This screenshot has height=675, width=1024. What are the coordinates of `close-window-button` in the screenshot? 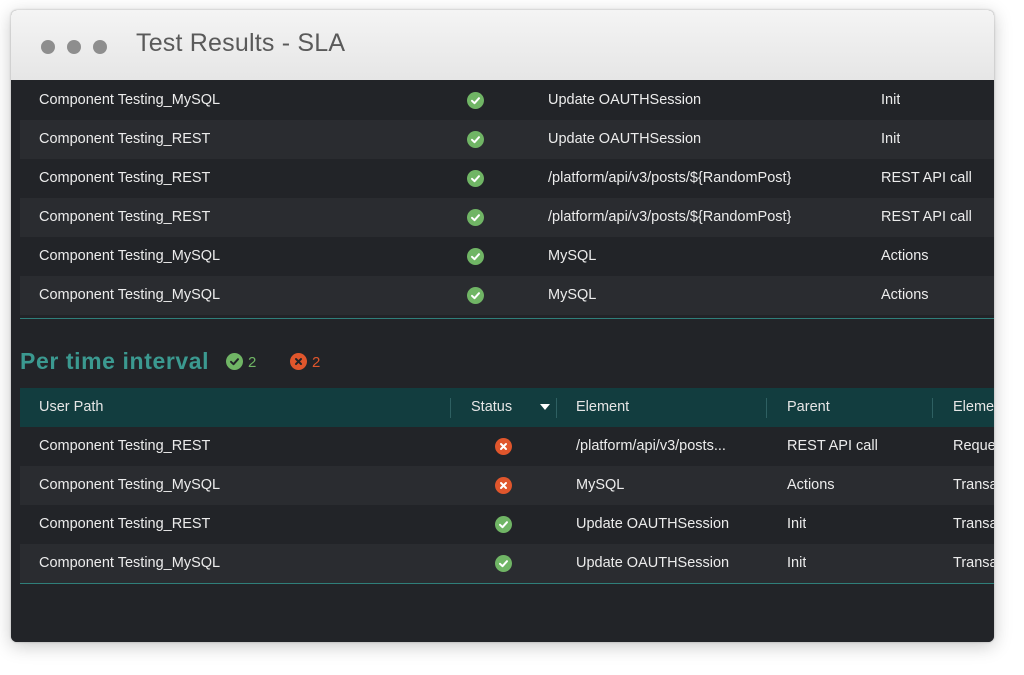 It's located at (48, 47).